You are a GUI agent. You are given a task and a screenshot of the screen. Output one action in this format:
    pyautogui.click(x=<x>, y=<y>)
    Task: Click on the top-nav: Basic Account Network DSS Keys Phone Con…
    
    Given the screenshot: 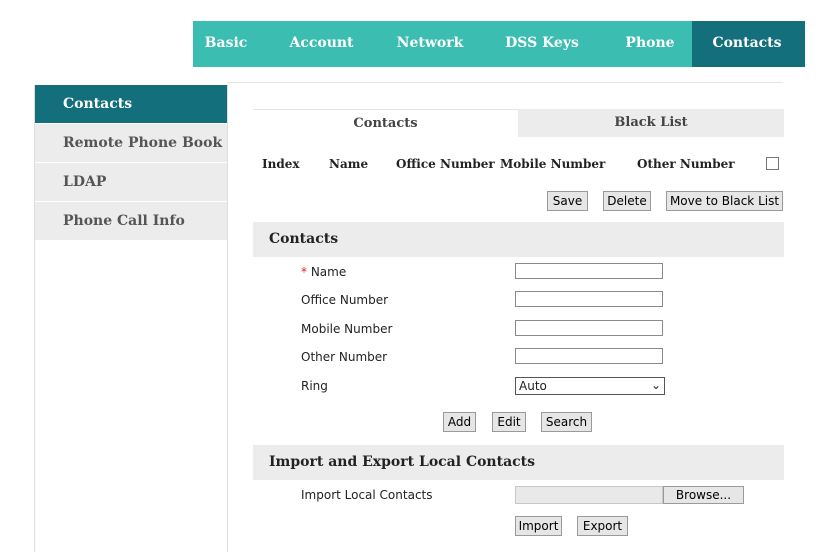 What is the action you would take?
    pyautogui.click(x=499, y=44)
    